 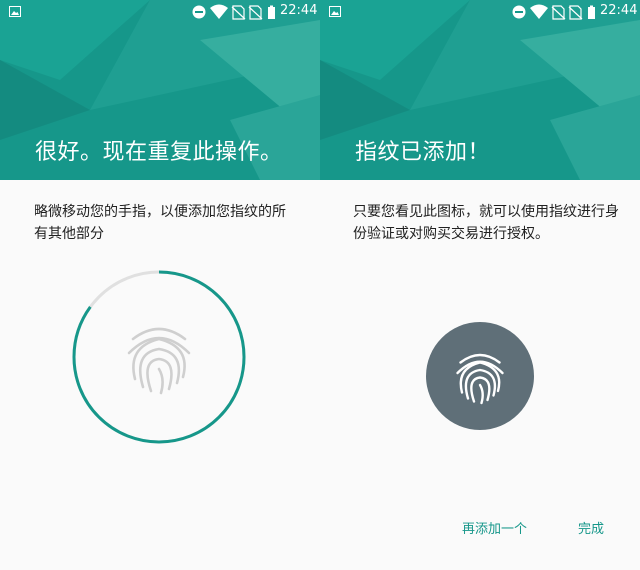 I want to click on instruction-text: 略微移动您的手指，以便添加您指纹的所有其他部分, so click(x=160, y=223).